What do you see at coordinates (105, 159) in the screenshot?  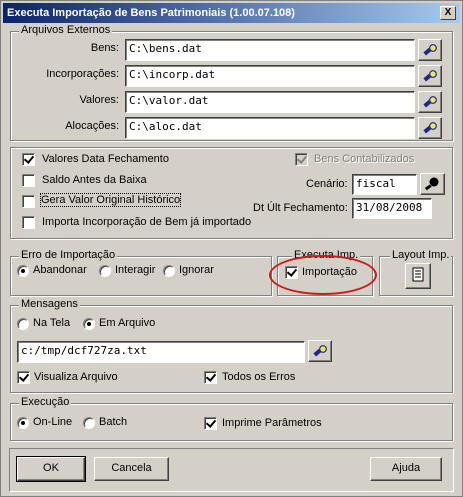 I see `valores-data-fechamento-label: Valores Data Fechamento` at bounding box center [105, 159].